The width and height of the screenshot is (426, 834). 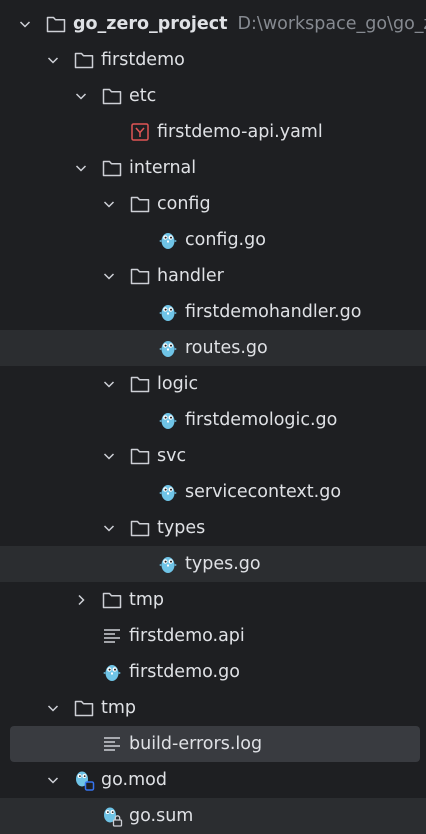 I want to click on tree-node-firstdemo: firstdemo, so click(x=213, y=60).